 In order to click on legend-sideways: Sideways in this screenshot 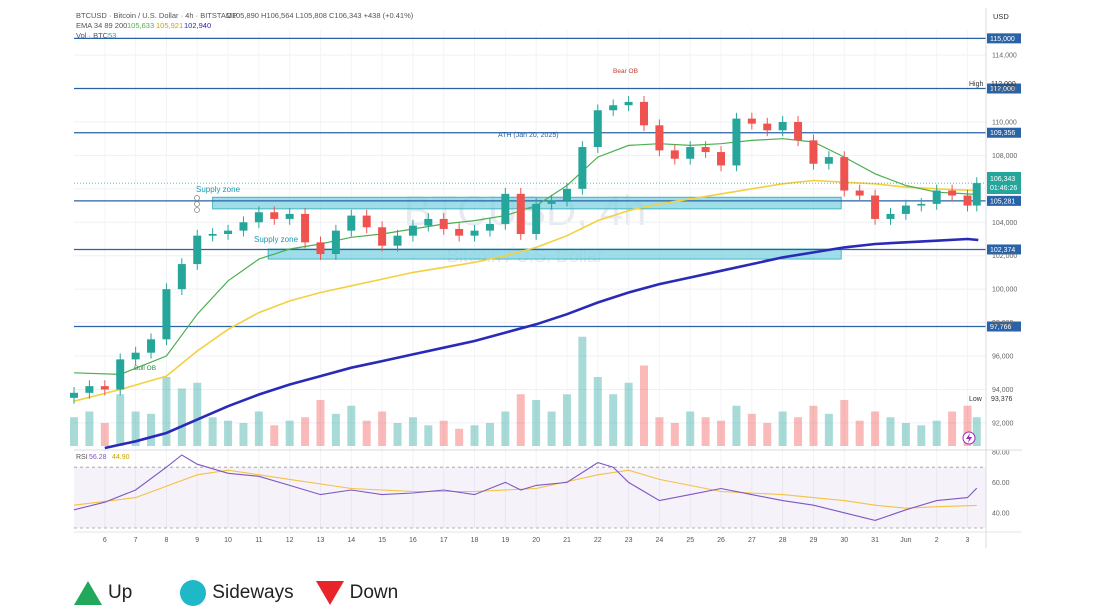, I will do `click(237, 593)`.